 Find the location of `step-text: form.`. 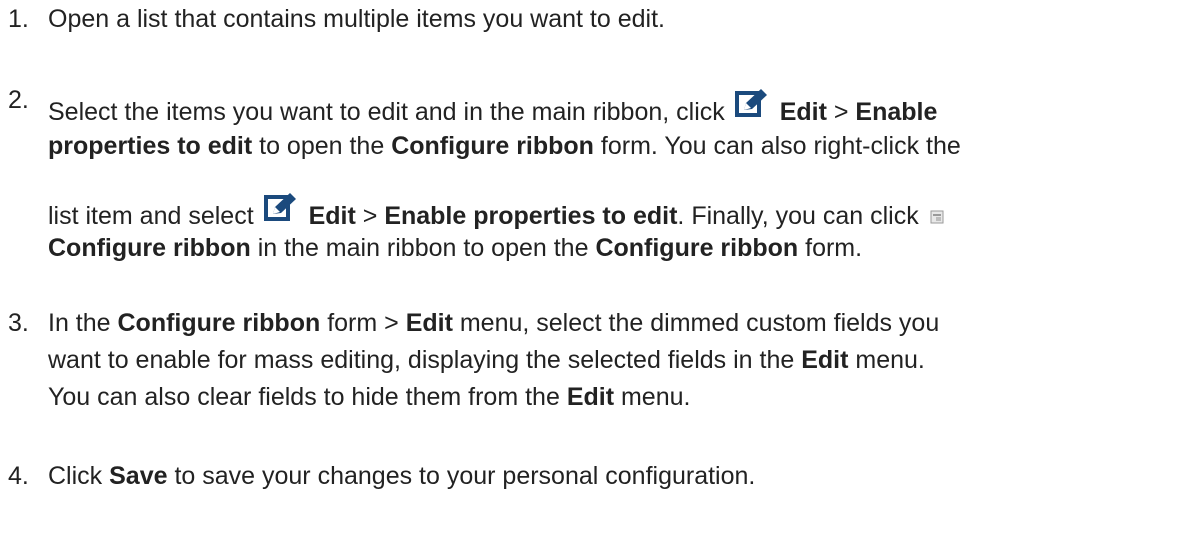

step-text: form. is located at coordinates (830, 248).